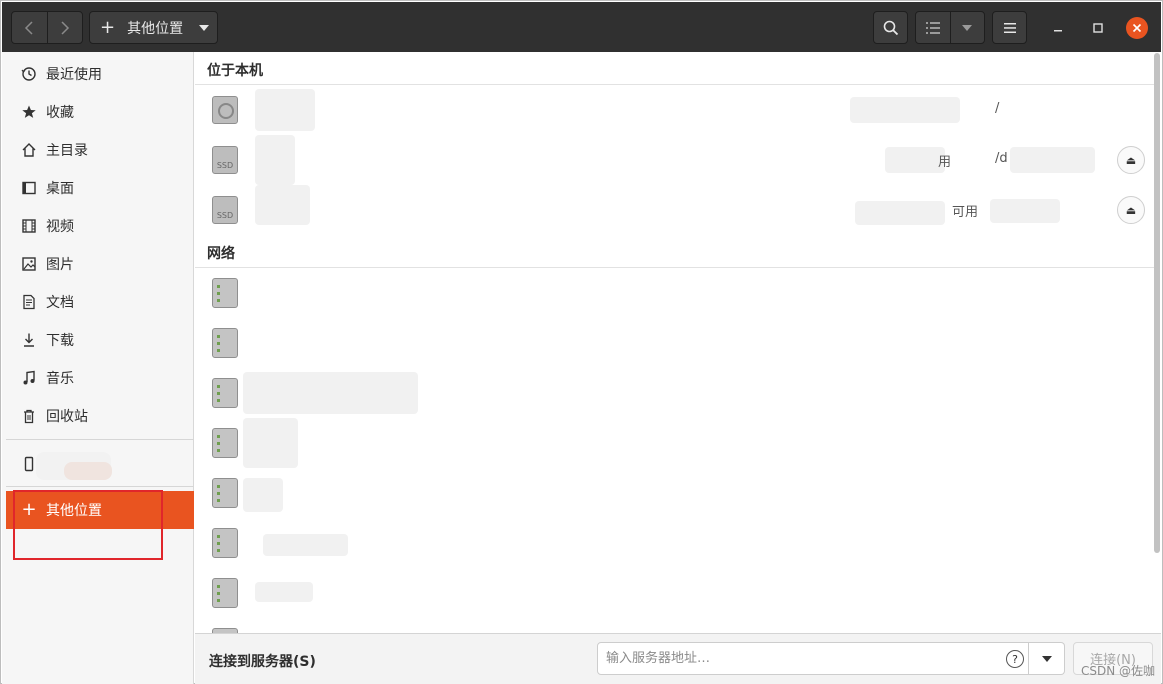 Image resolution: width=1163 pixels, height=684 pixels. I want to click on sidebar-item-starred: 收藏, so click(100, 112).